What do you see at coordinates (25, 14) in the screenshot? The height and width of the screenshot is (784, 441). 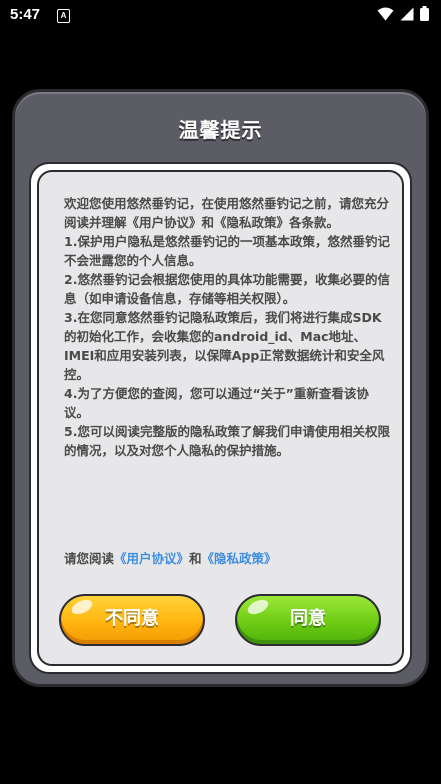 I see `status-time: 5:47` at bounding box center [25, 14].